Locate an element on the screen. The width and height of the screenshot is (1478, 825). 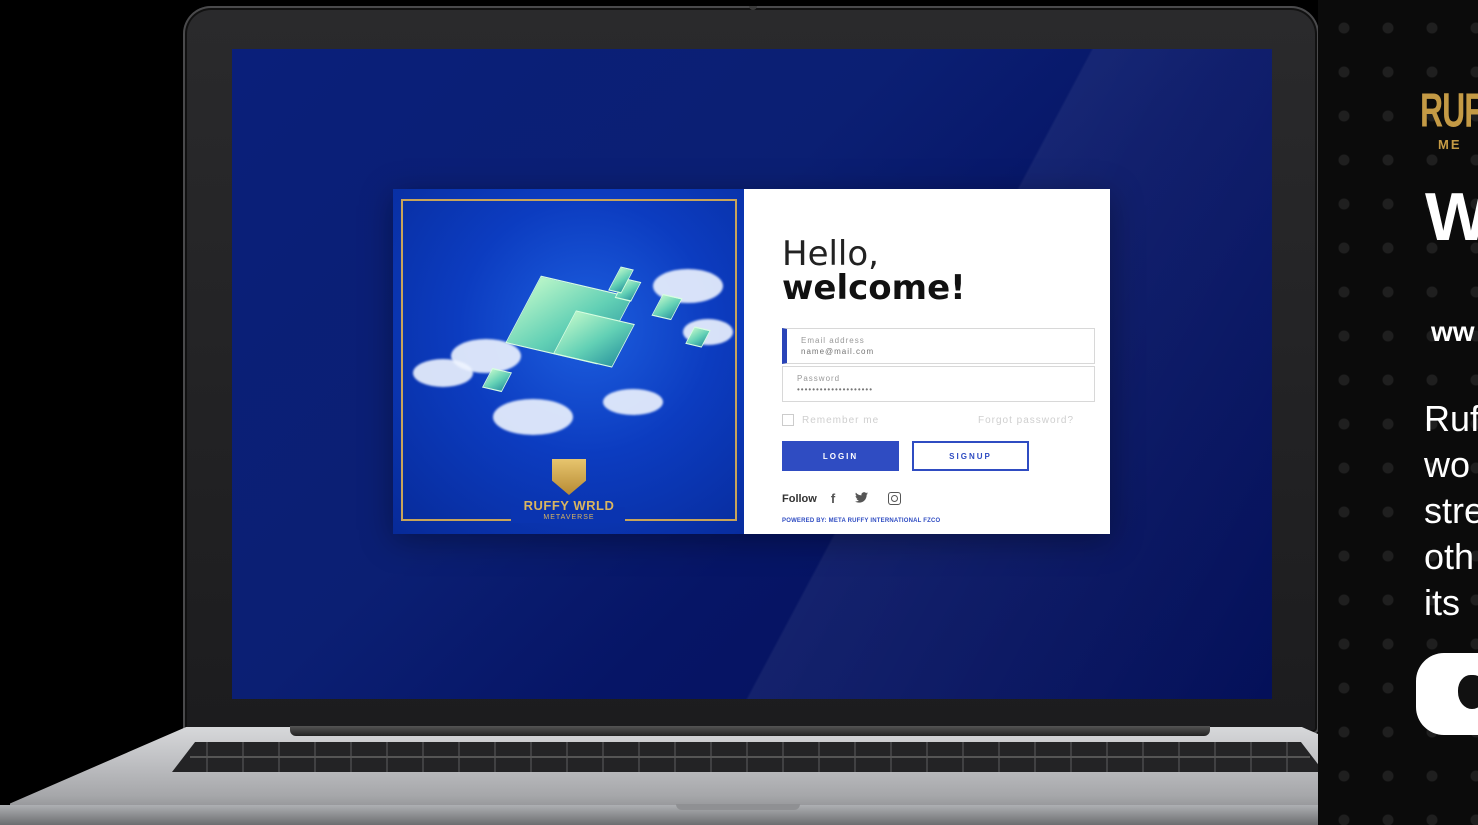
brand-logo-subtext: ME is located at coordinates (1450, 144).